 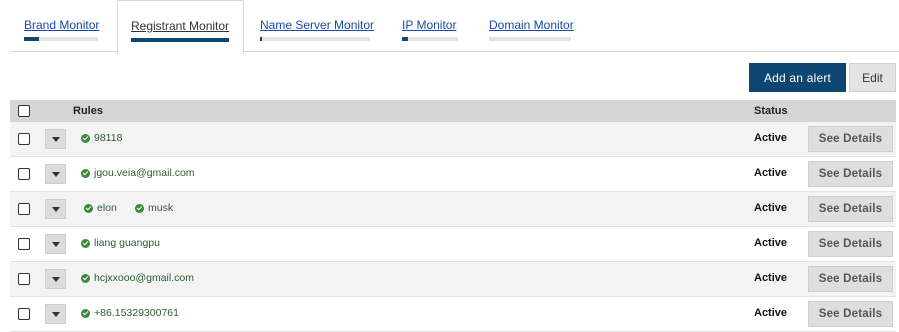 I want to click on select-all-checkbox, so click(x=24, y=111).